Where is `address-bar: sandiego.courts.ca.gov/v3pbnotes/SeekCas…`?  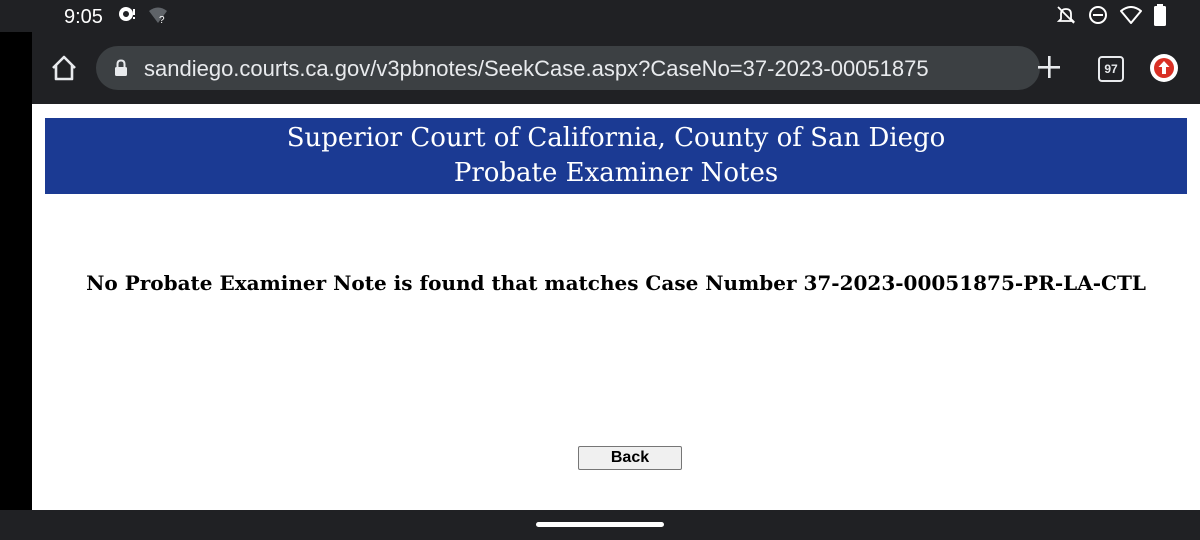 address-bar: sandiego.courts.ca.gov/v3pbnotes/SeekCas… is located at coordinates (568, 68).